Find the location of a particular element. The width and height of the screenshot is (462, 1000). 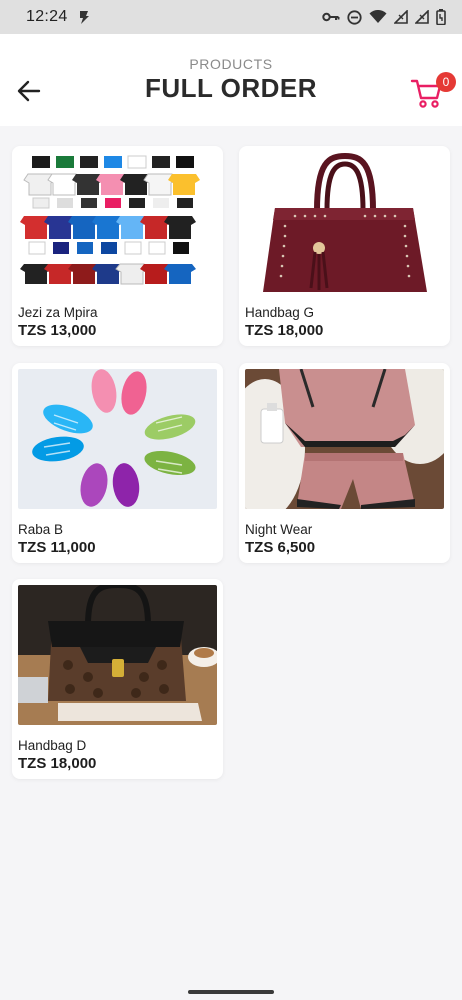

product-image-kids-sandals is located at coordinates (117, 439).